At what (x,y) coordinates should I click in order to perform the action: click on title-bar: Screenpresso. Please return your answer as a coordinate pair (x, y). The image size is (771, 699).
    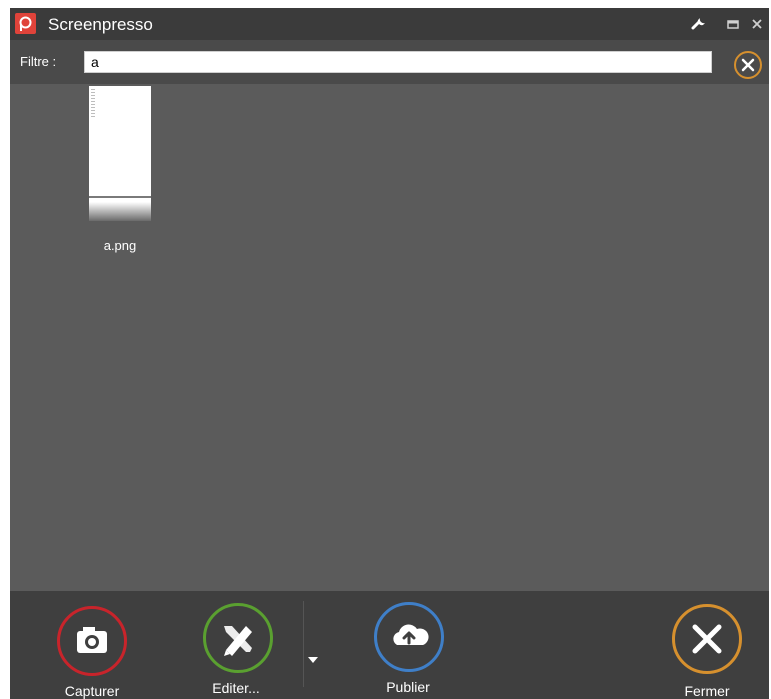
    Looking at the image, I should click on (389, 24).